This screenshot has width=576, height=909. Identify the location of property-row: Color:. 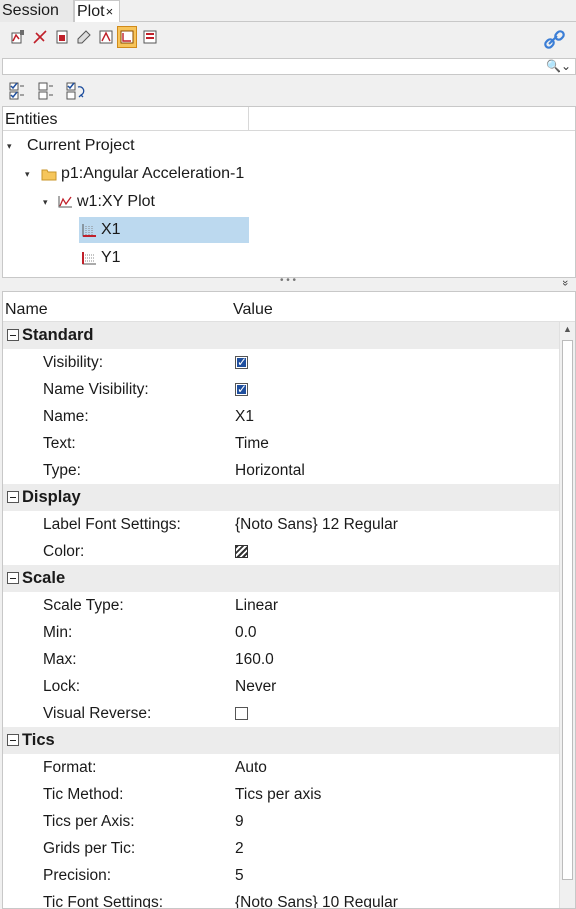
(281, 551).